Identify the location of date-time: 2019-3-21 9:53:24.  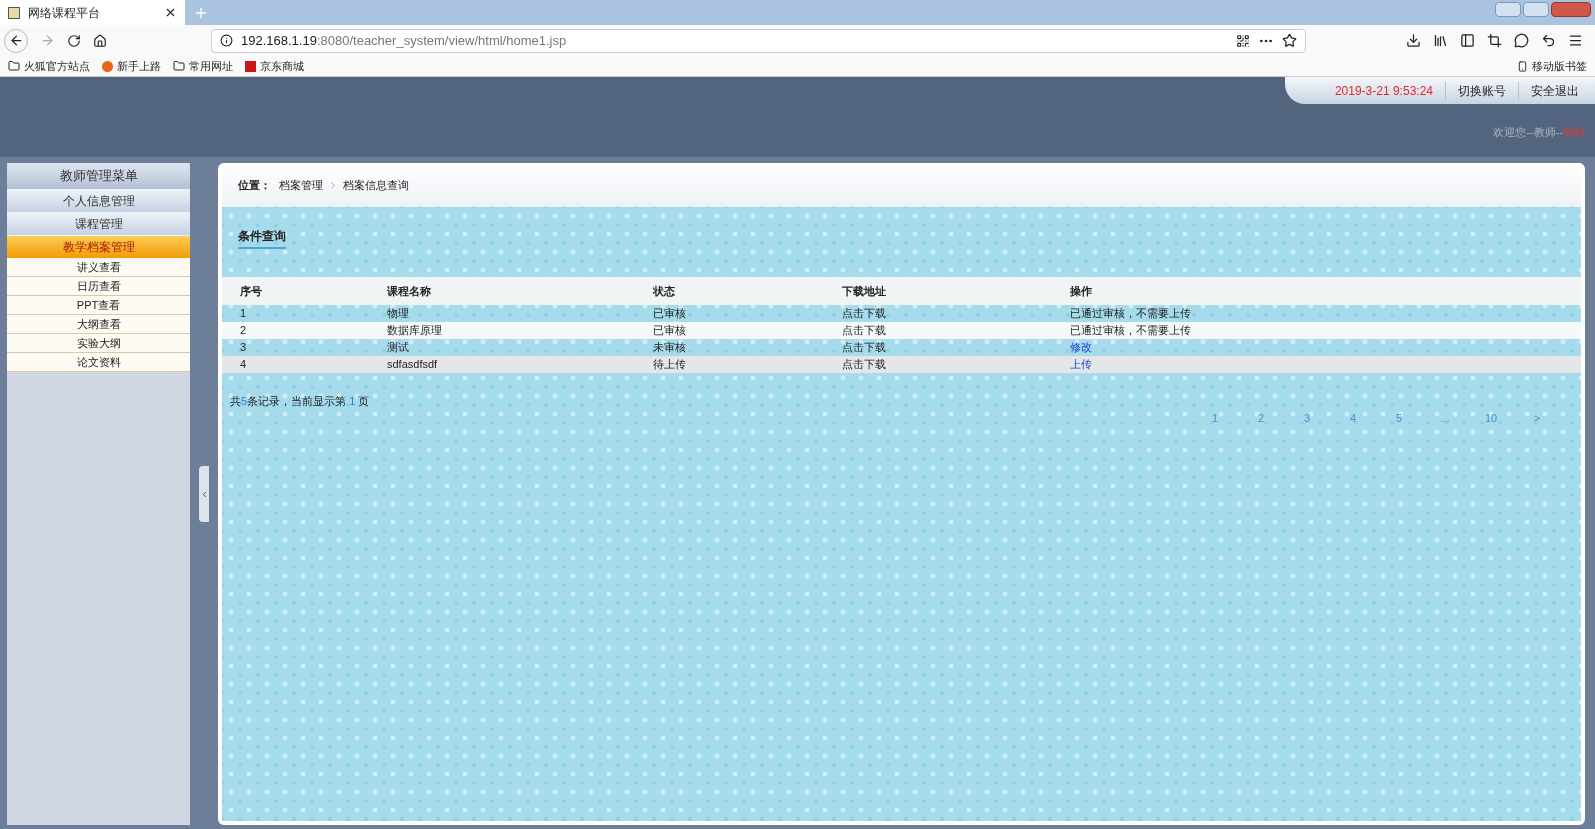
(1383, 91).